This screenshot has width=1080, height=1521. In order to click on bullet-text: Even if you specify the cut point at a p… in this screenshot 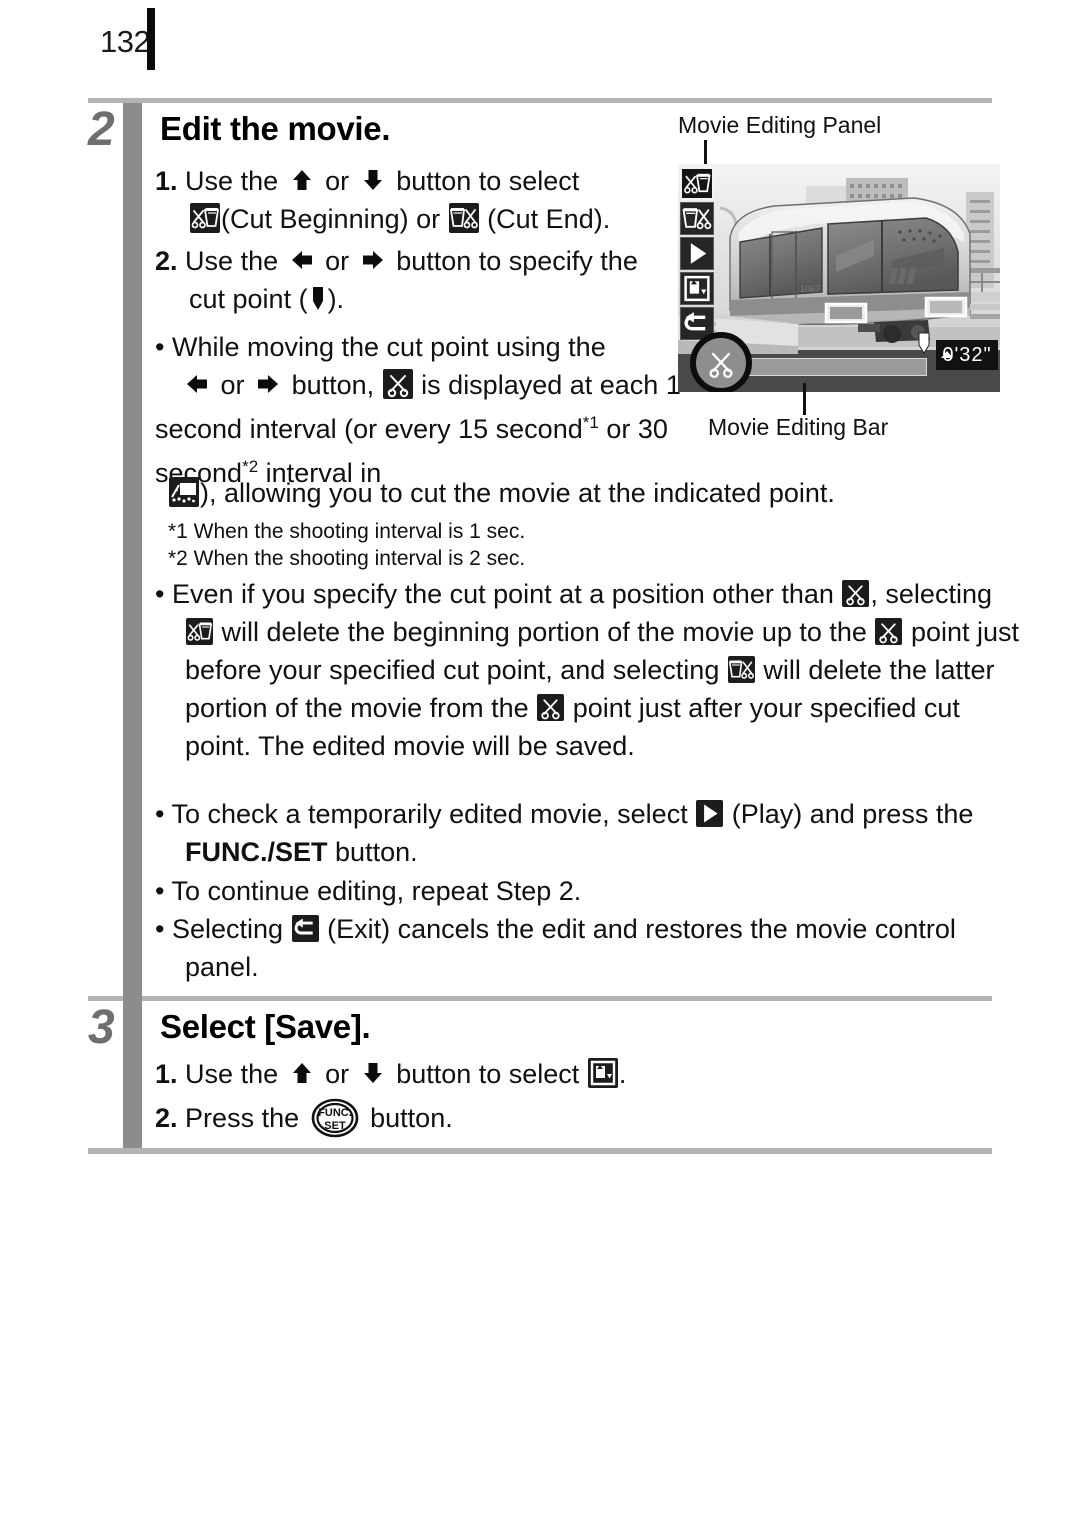, I will do `click(502, 594)`.